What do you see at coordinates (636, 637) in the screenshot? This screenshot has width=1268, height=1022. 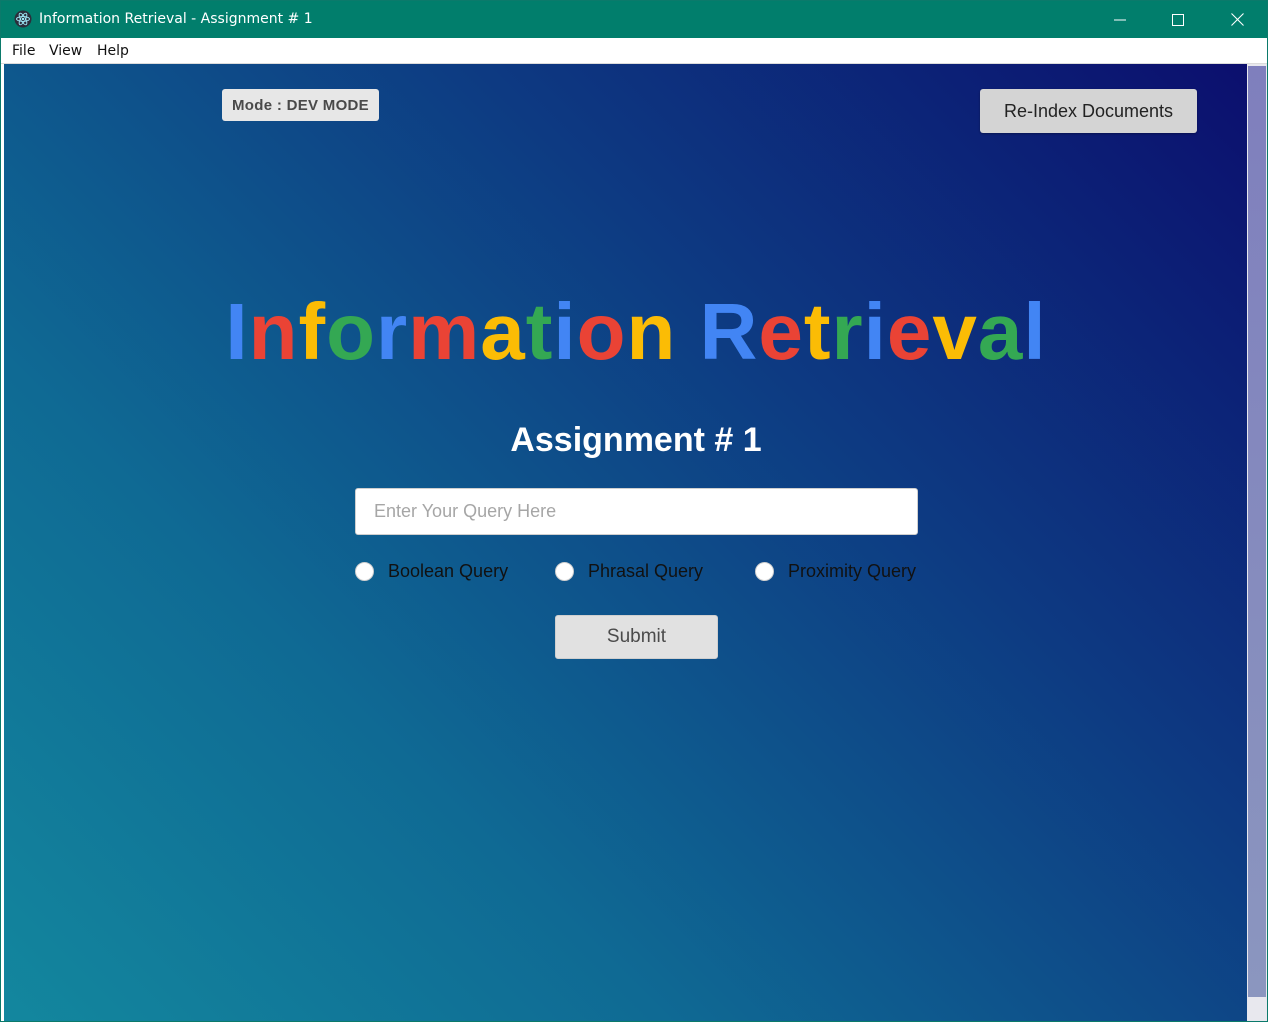 I see `submit-button: Submit` at bounding box center [636, 637].